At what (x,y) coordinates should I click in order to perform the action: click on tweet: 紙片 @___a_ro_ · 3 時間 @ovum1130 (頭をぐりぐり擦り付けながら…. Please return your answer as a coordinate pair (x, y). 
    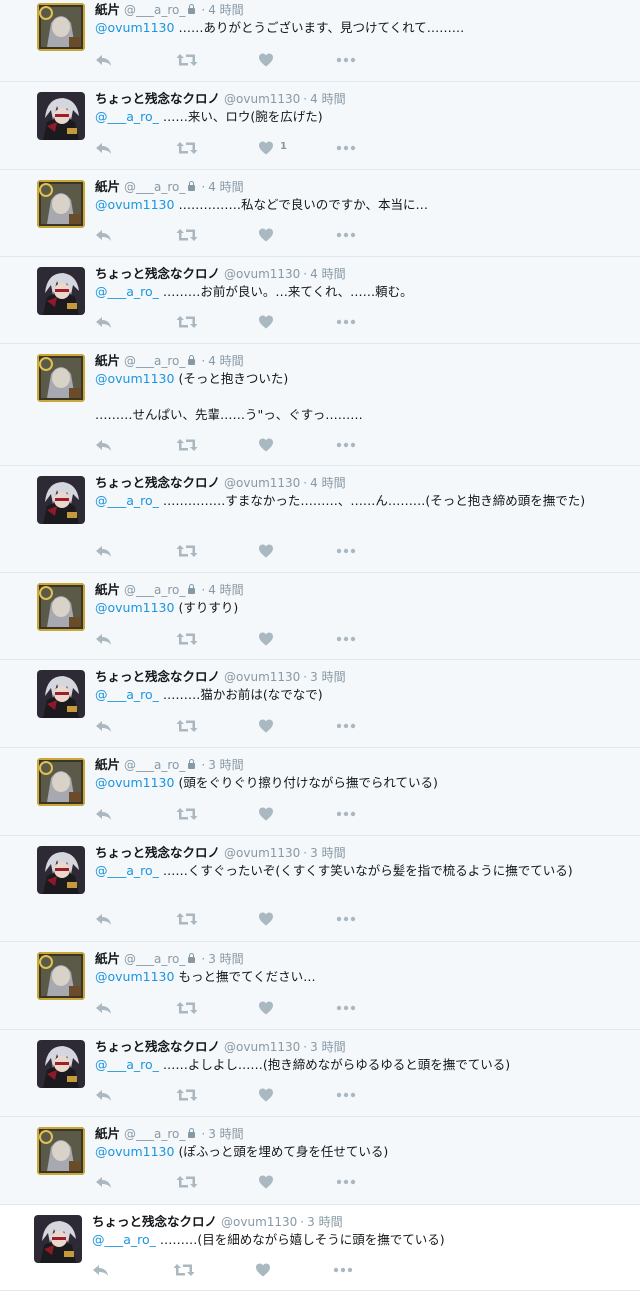
    Looking at the image, I should click on (320, 792).